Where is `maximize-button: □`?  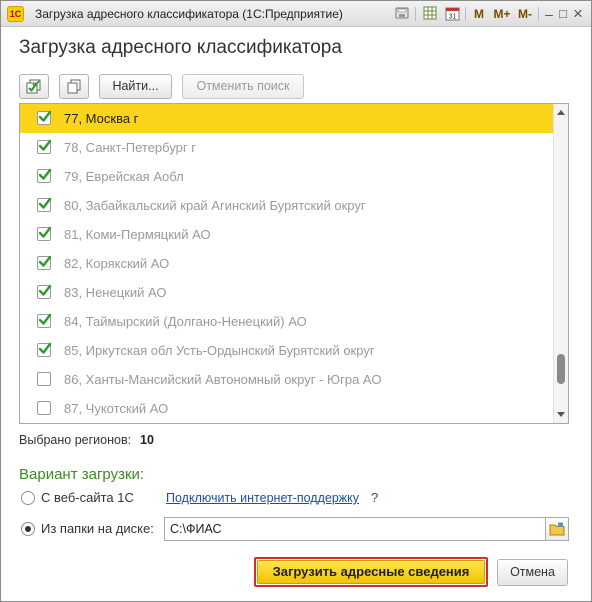 maximize-button: □ is located at coordinates (563, 14).